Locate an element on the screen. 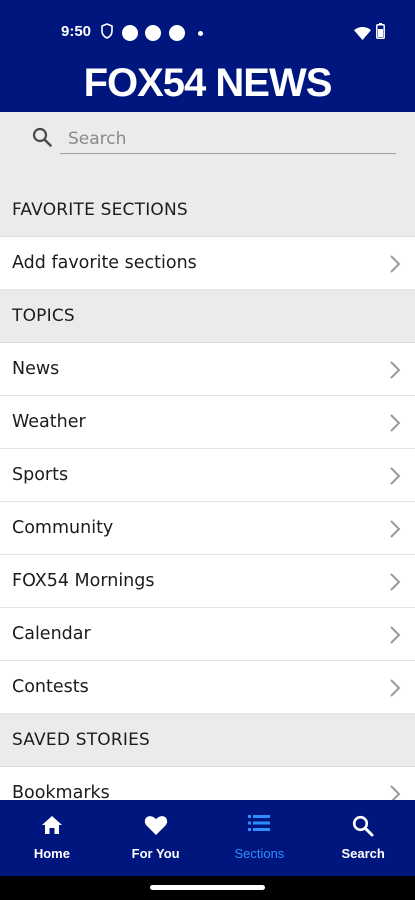 Image resolution: width=415 pixels, height=900 pixels. search-input is located at coordinates (228, 139).